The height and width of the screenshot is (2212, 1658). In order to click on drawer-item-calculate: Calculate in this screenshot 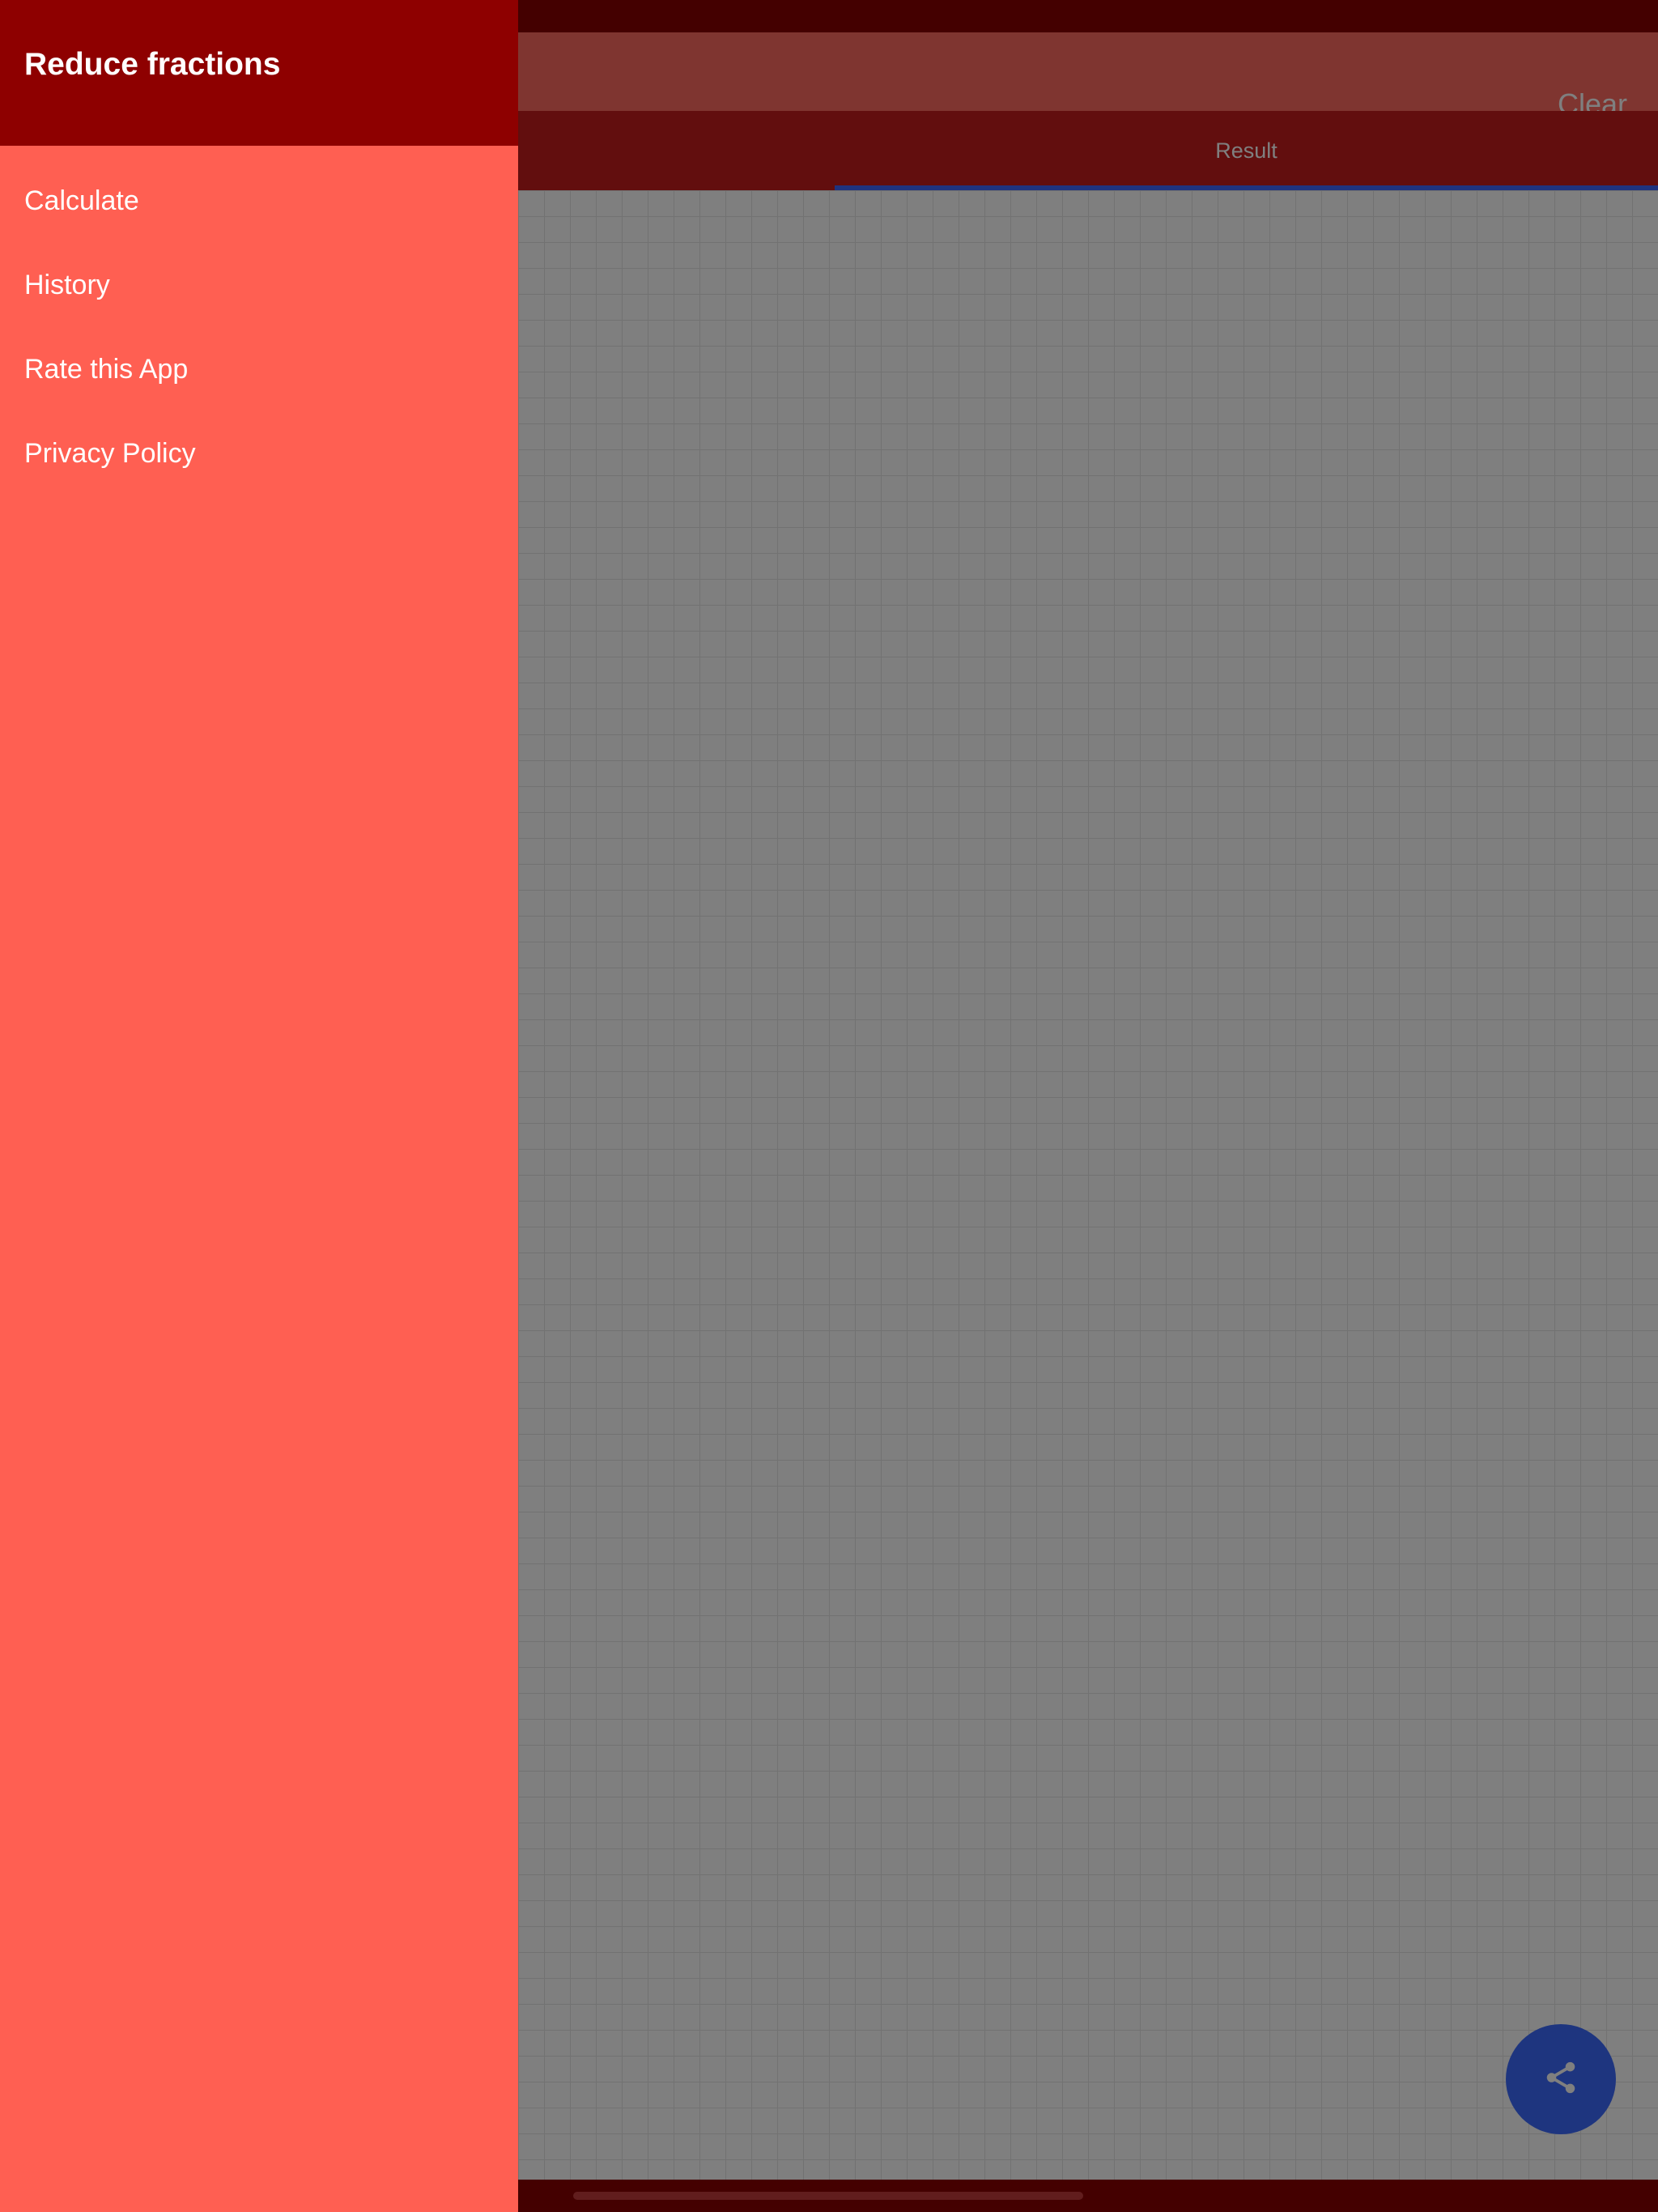, I will do `click(259, 201)`.